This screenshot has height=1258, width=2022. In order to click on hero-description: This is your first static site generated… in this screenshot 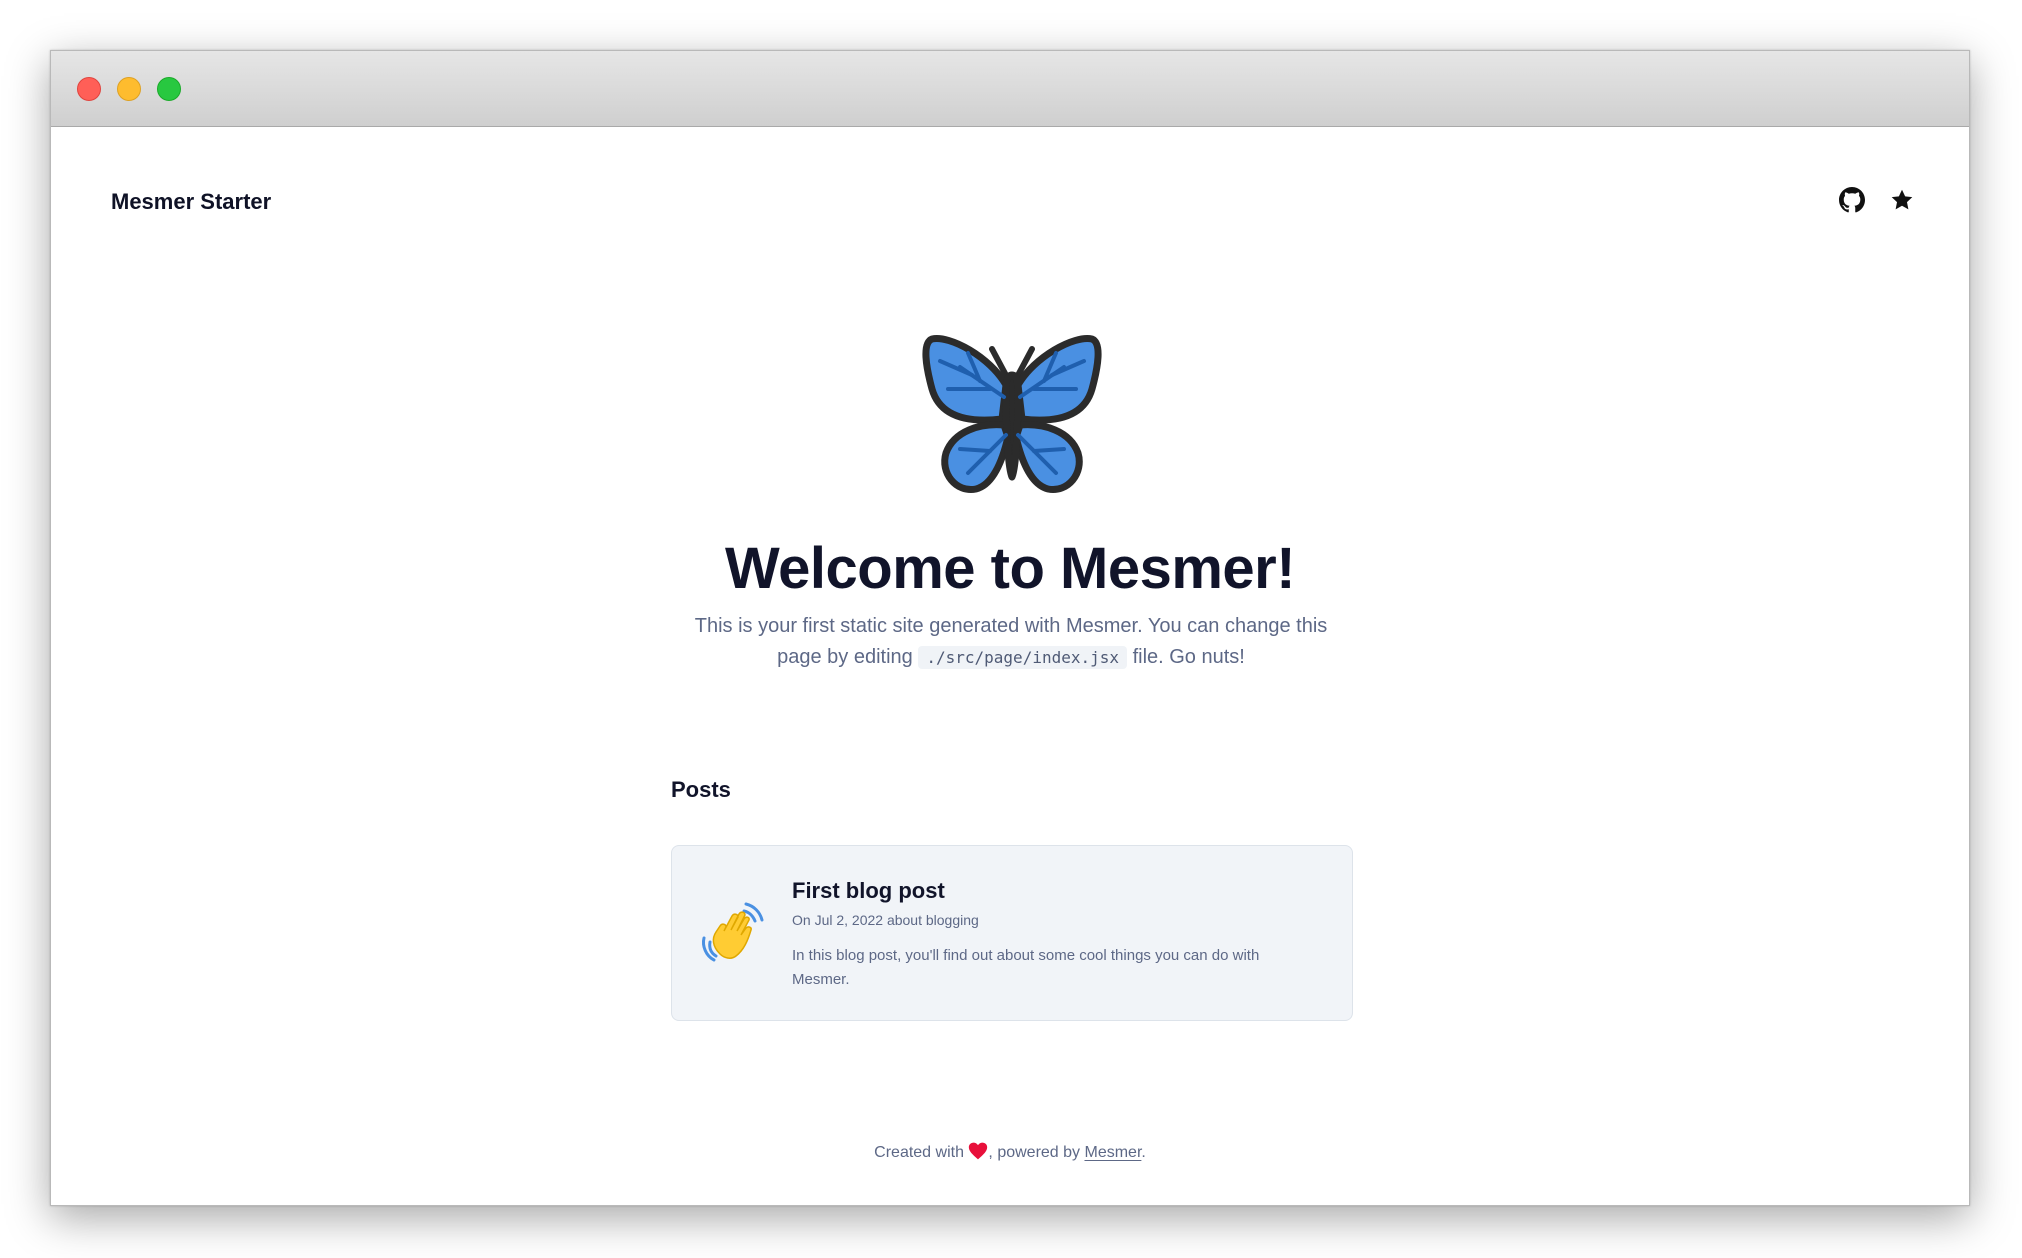, I will do `click(1011, 642)`.